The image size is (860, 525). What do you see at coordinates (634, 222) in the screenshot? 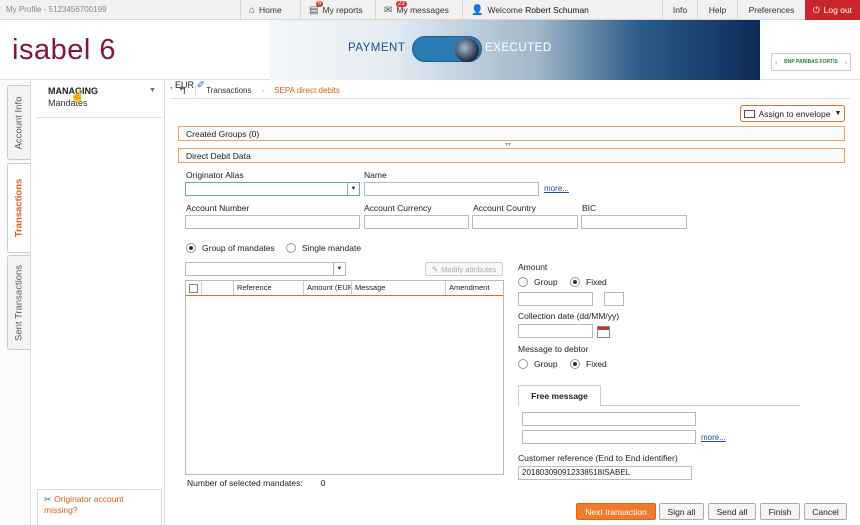
I see `bic-input` at bounding box center [634, 222].